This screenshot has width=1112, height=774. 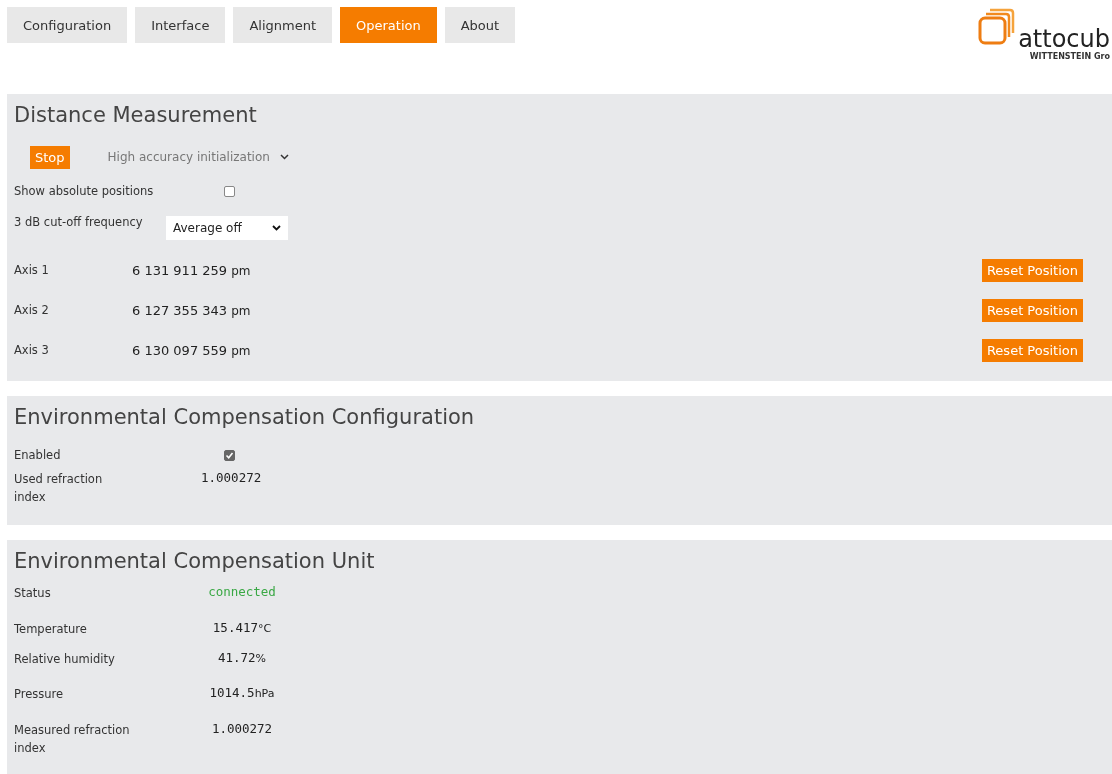 I want to click on option-label: Used refraction index, so click(x=59, y=488).